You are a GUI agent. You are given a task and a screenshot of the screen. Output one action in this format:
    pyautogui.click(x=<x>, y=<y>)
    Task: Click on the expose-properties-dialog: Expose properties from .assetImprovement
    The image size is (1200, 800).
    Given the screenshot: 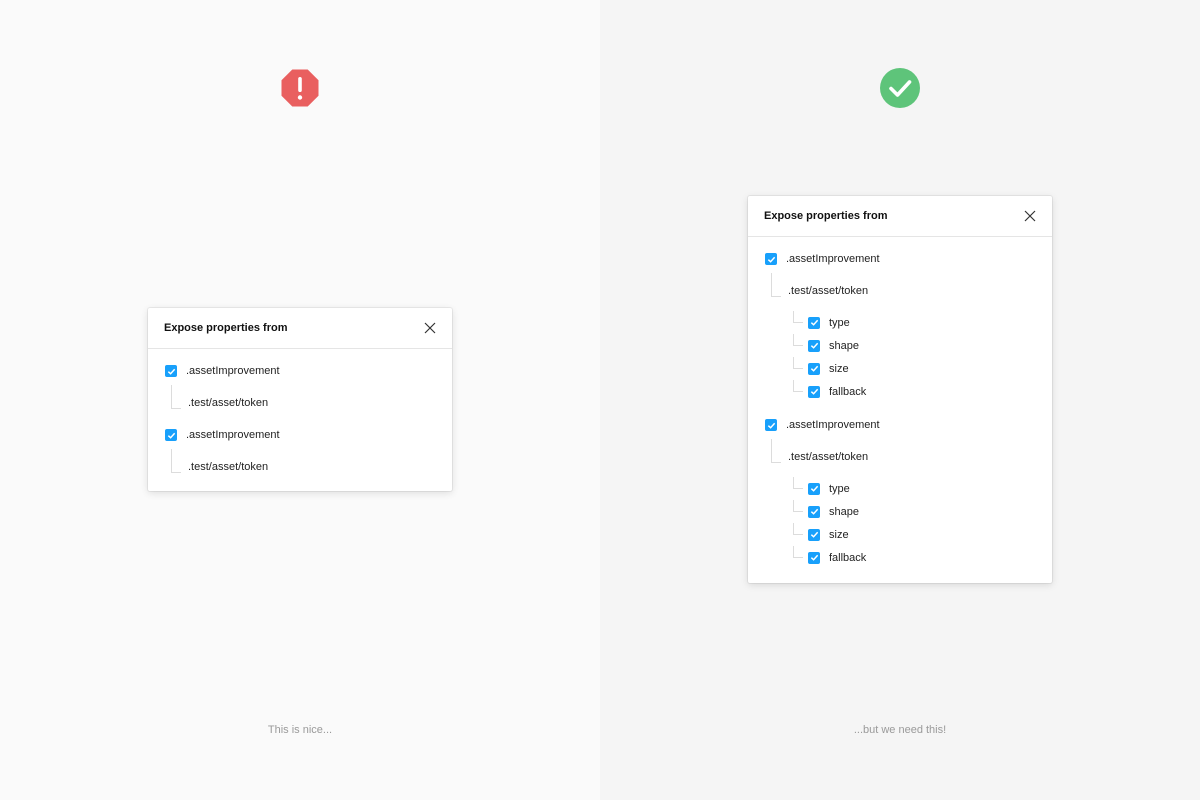 What is the action you would take?
    pyautogui.click(x=900, y=389)
    